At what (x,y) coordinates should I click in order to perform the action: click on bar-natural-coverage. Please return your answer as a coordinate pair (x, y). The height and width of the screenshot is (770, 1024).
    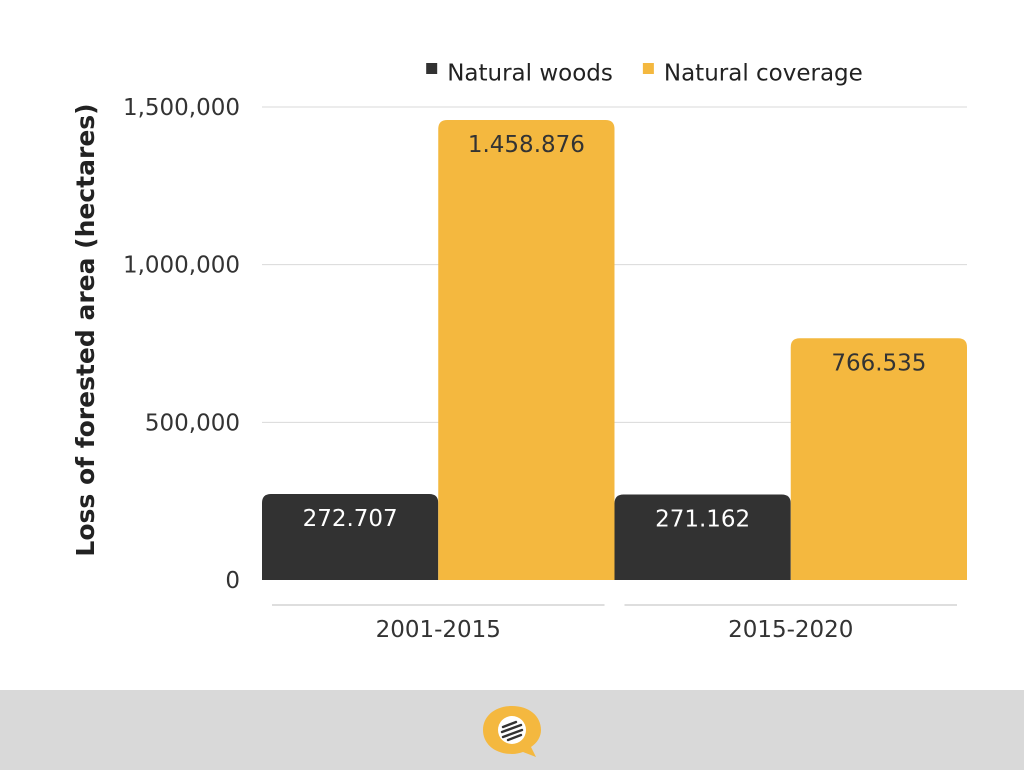
    Looking at the image, I should click on (526, 349).